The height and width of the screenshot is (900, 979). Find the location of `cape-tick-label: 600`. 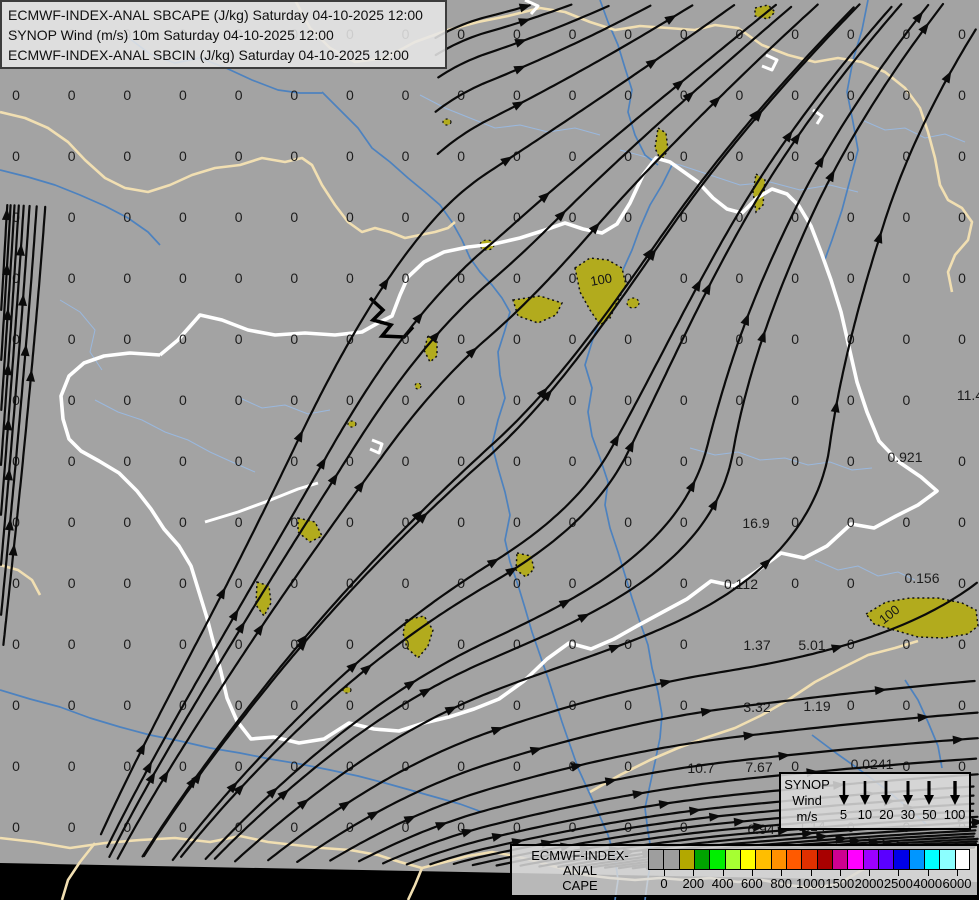

cape-tick-label: 600 is located at coordinates (752, 883).